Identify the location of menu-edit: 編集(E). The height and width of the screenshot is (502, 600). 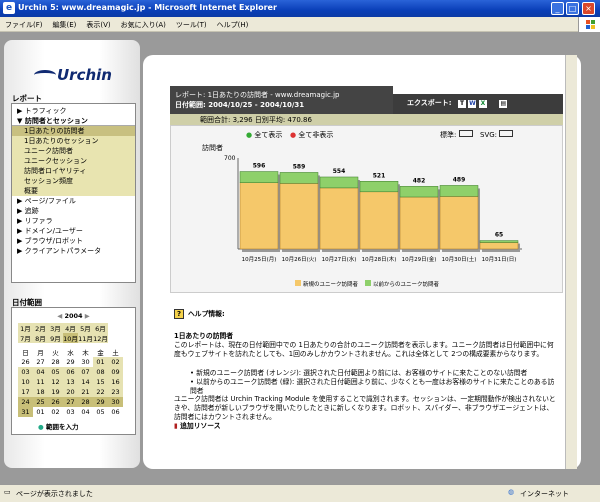
(65, 23).